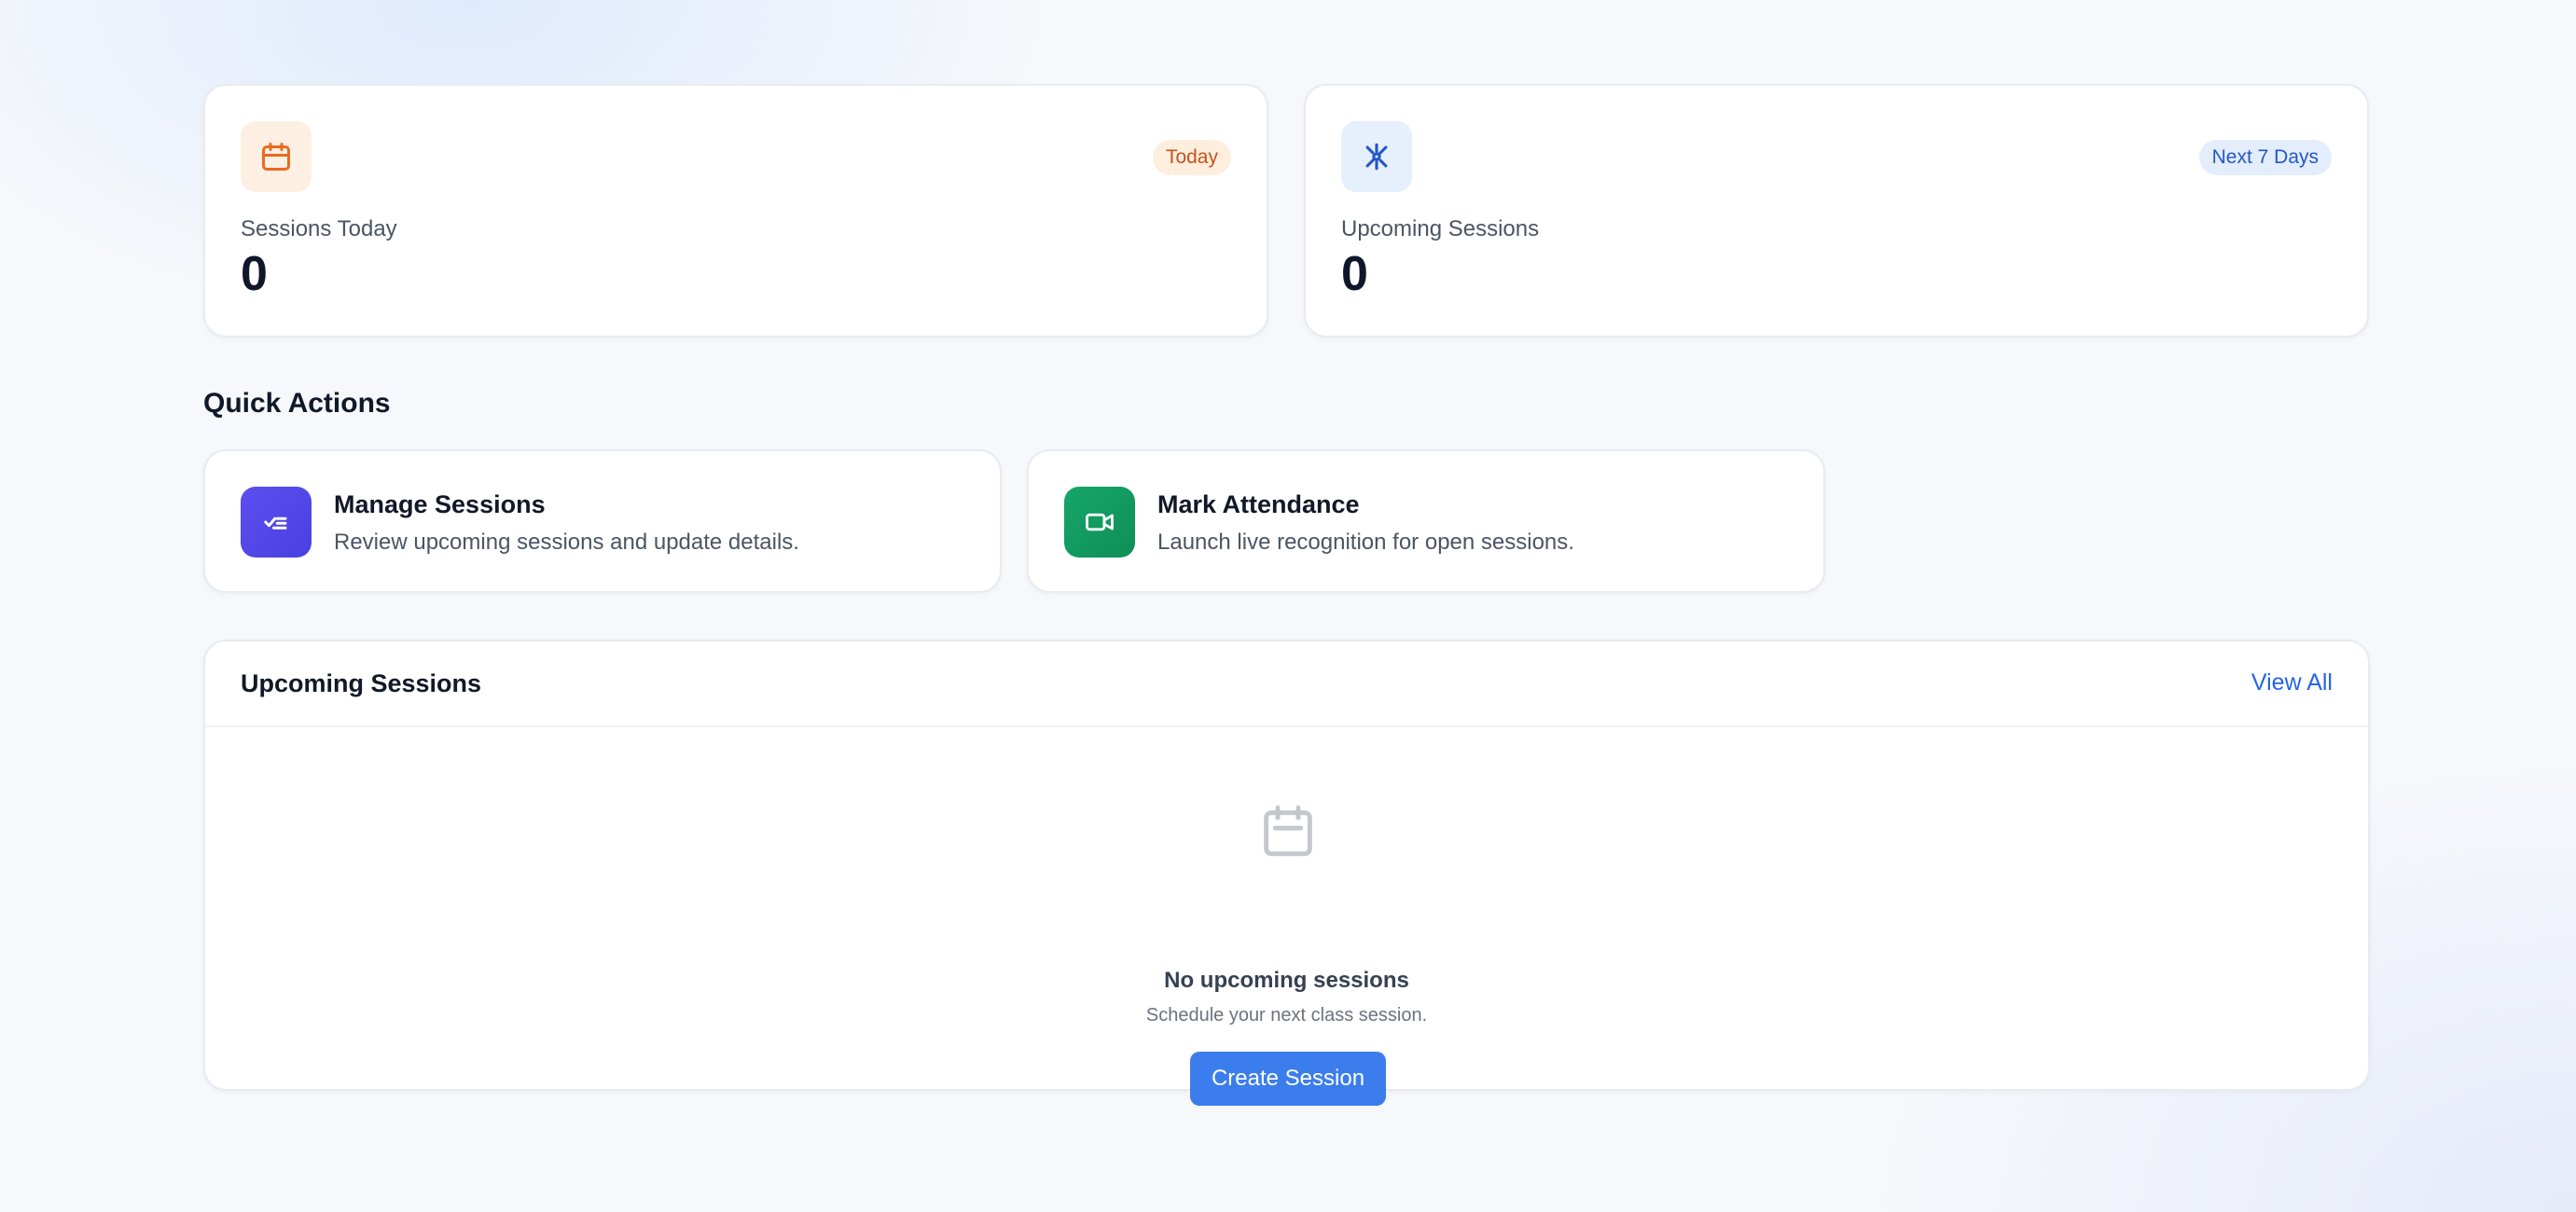  What do you see at coordinates (2292, 682) in the screenshot?
I see `view-all-link: View All` at bounding box center [2292, 682].